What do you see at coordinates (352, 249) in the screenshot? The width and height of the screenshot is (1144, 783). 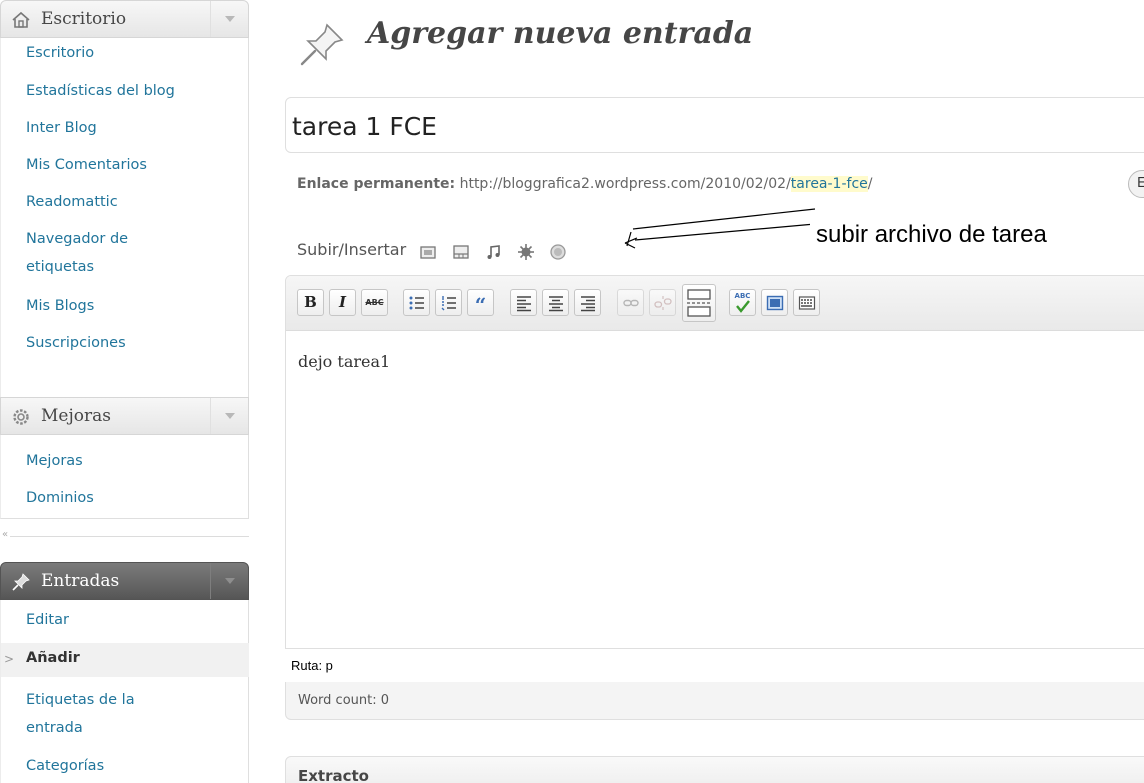 I see `media-bar-label: Subir/Insertar` at bounding box center [352, 249].